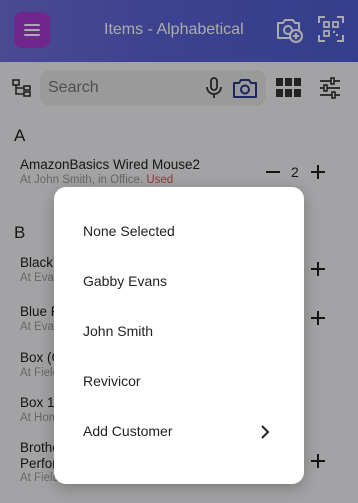  Describe the element at coordinates (179, 282) in the screenshot. I see `popup-option-gabby-evans: Gabby Evans` at that location.